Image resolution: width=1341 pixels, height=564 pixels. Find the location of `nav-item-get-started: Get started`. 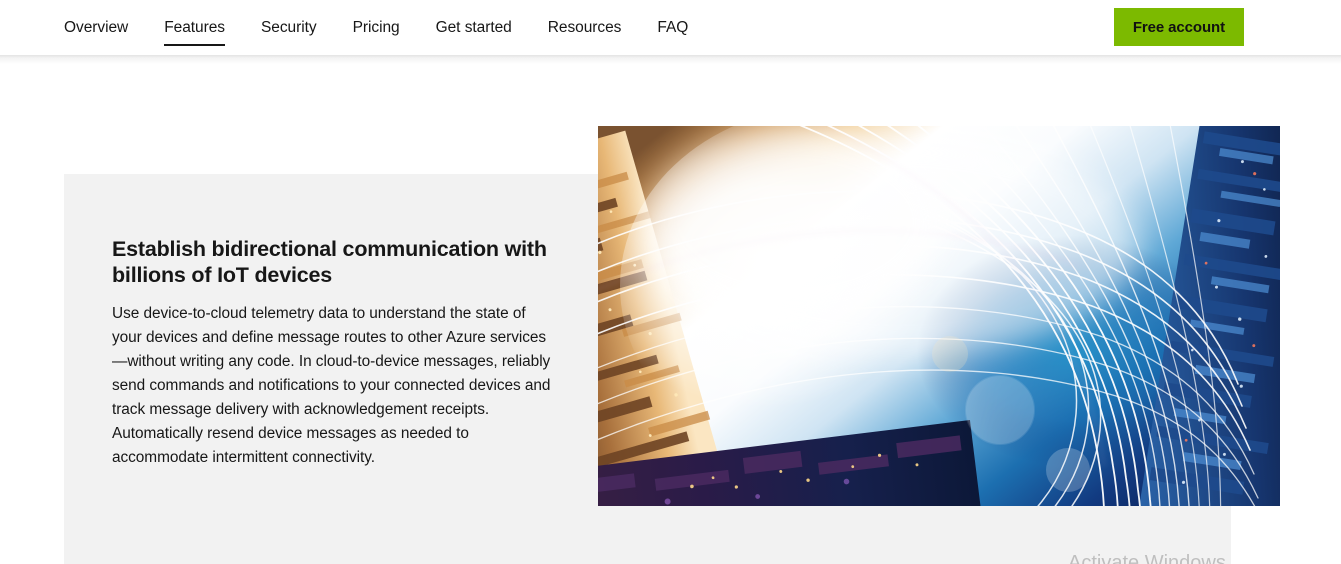

nav-item-get-started: Get started is located at coordinates (474, 28).